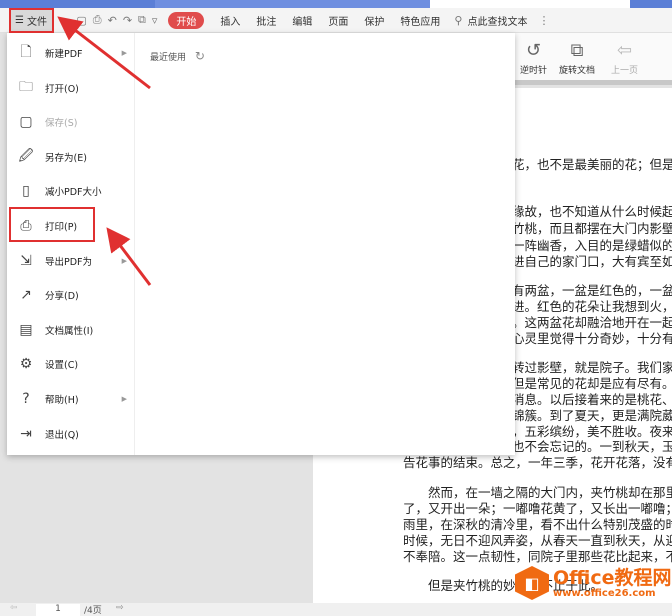 This screenshot has width=672, height=616. What do you see at coordinates (14, 608) in the screenshot?
I see `prev-icon: ⇦` at bounding box center [14, 608].